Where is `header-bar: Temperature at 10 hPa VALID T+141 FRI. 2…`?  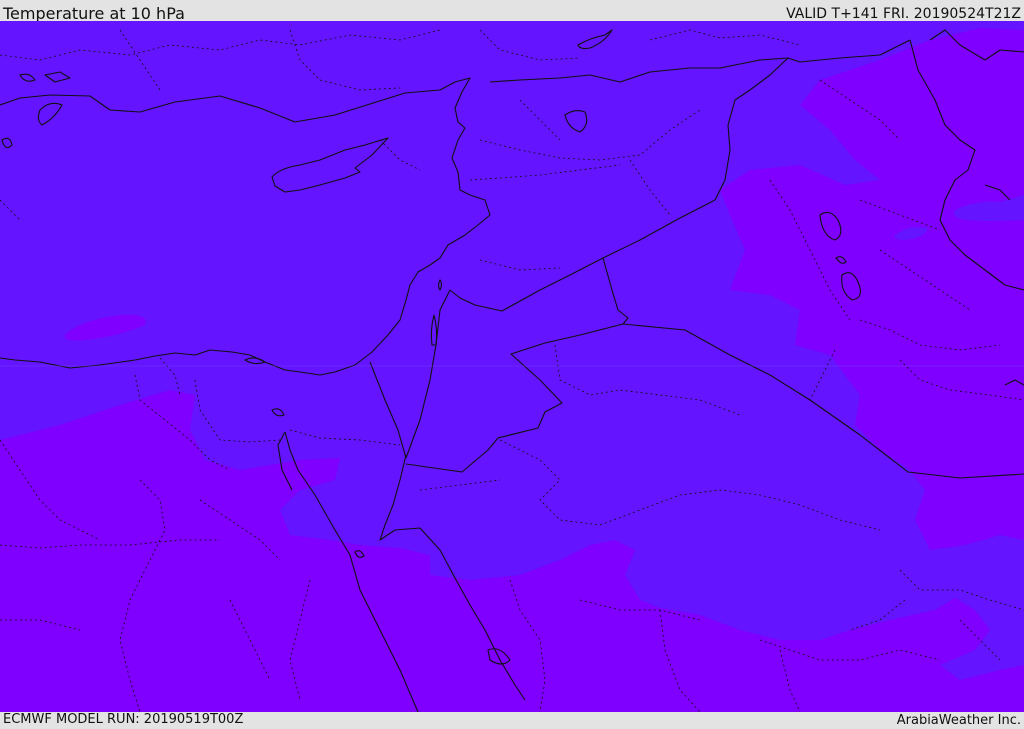
header-bar: Temperature at 10 hPa VALID T+141 FRI. 2… is located at coordinates (512, 11).